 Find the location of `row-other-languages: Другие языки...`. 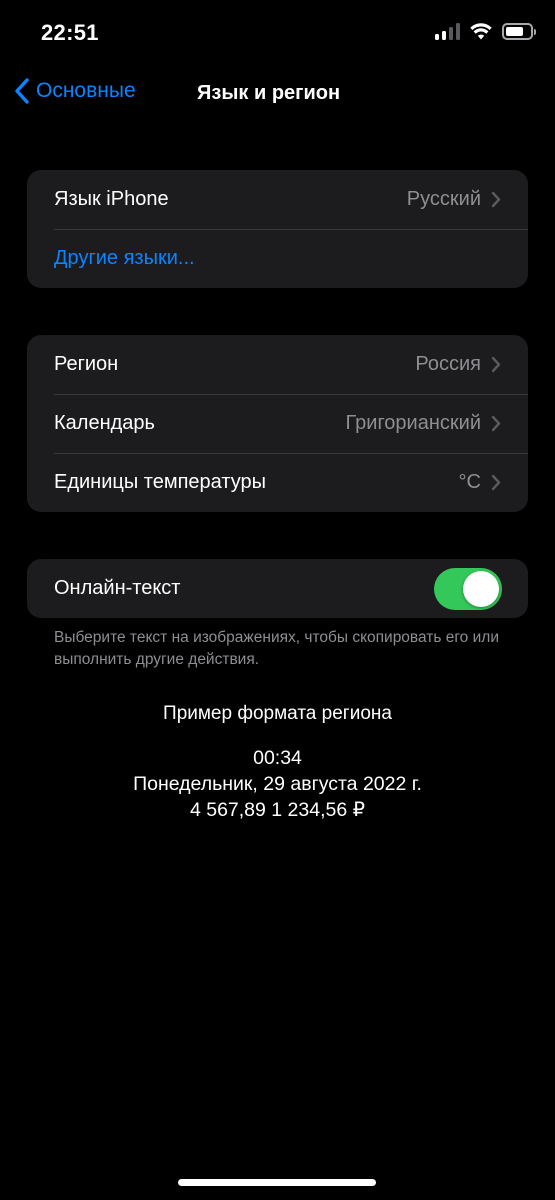

row-other-languages: Другие языки... is located at coordinates (277, 258).